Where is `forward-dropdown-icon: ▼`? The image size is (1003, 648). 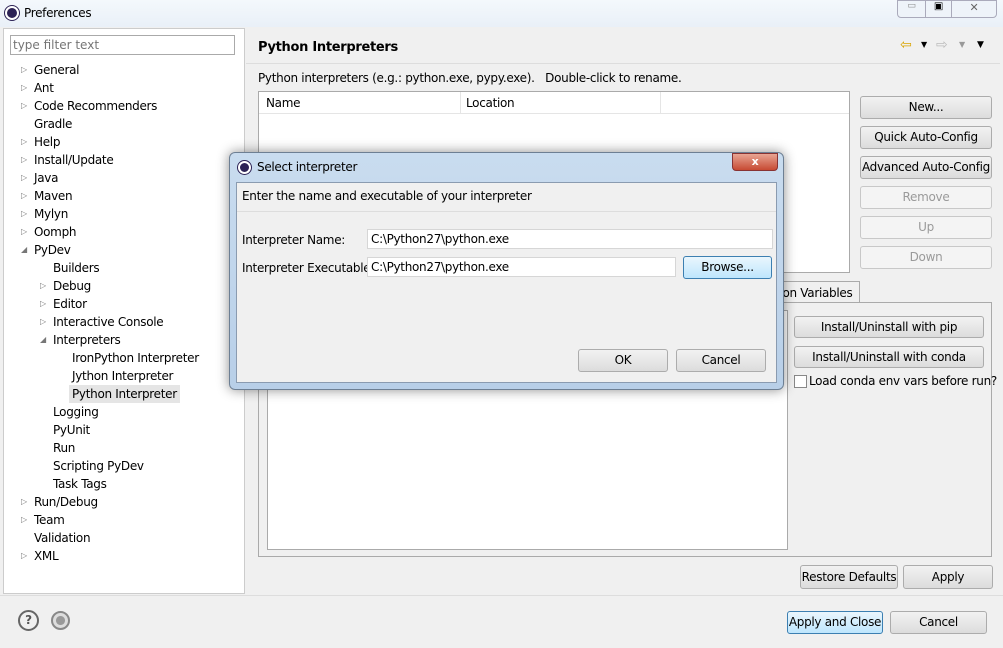 forward-dropdown-icon: ▼ is located at coordinates (962, 44).